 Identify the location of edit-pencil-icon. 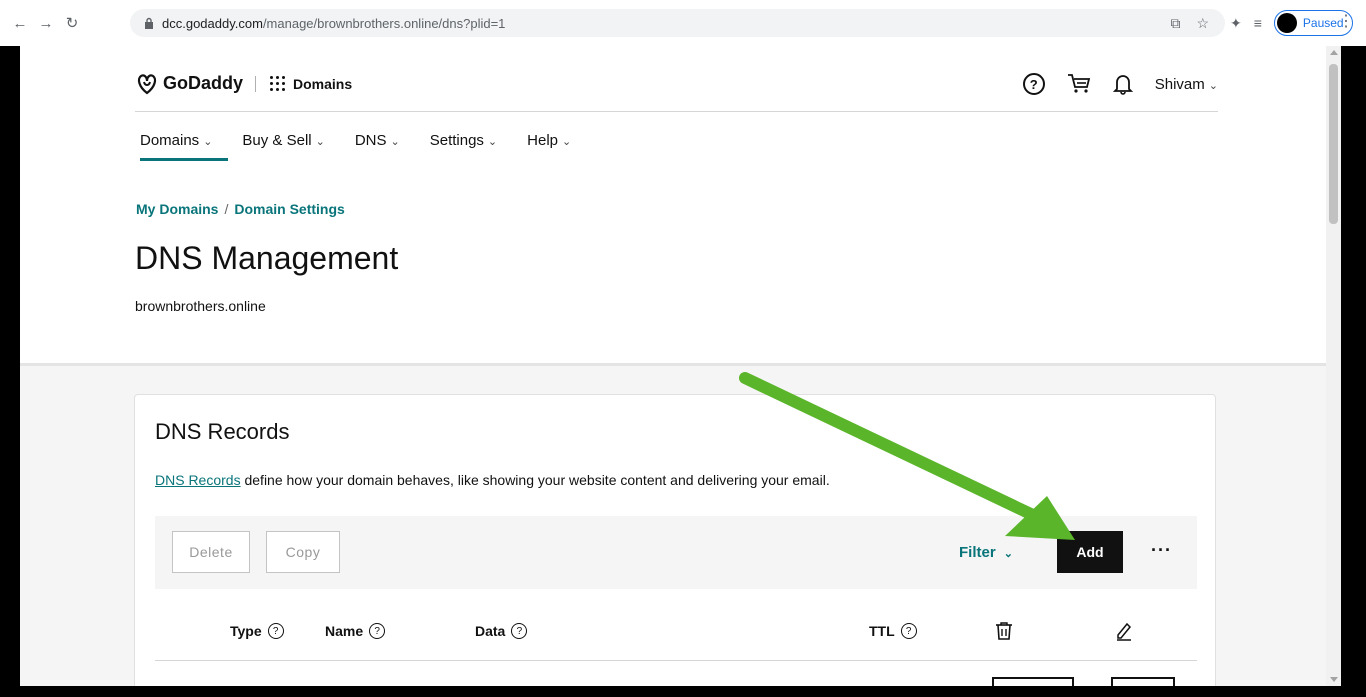
(1124, 631).